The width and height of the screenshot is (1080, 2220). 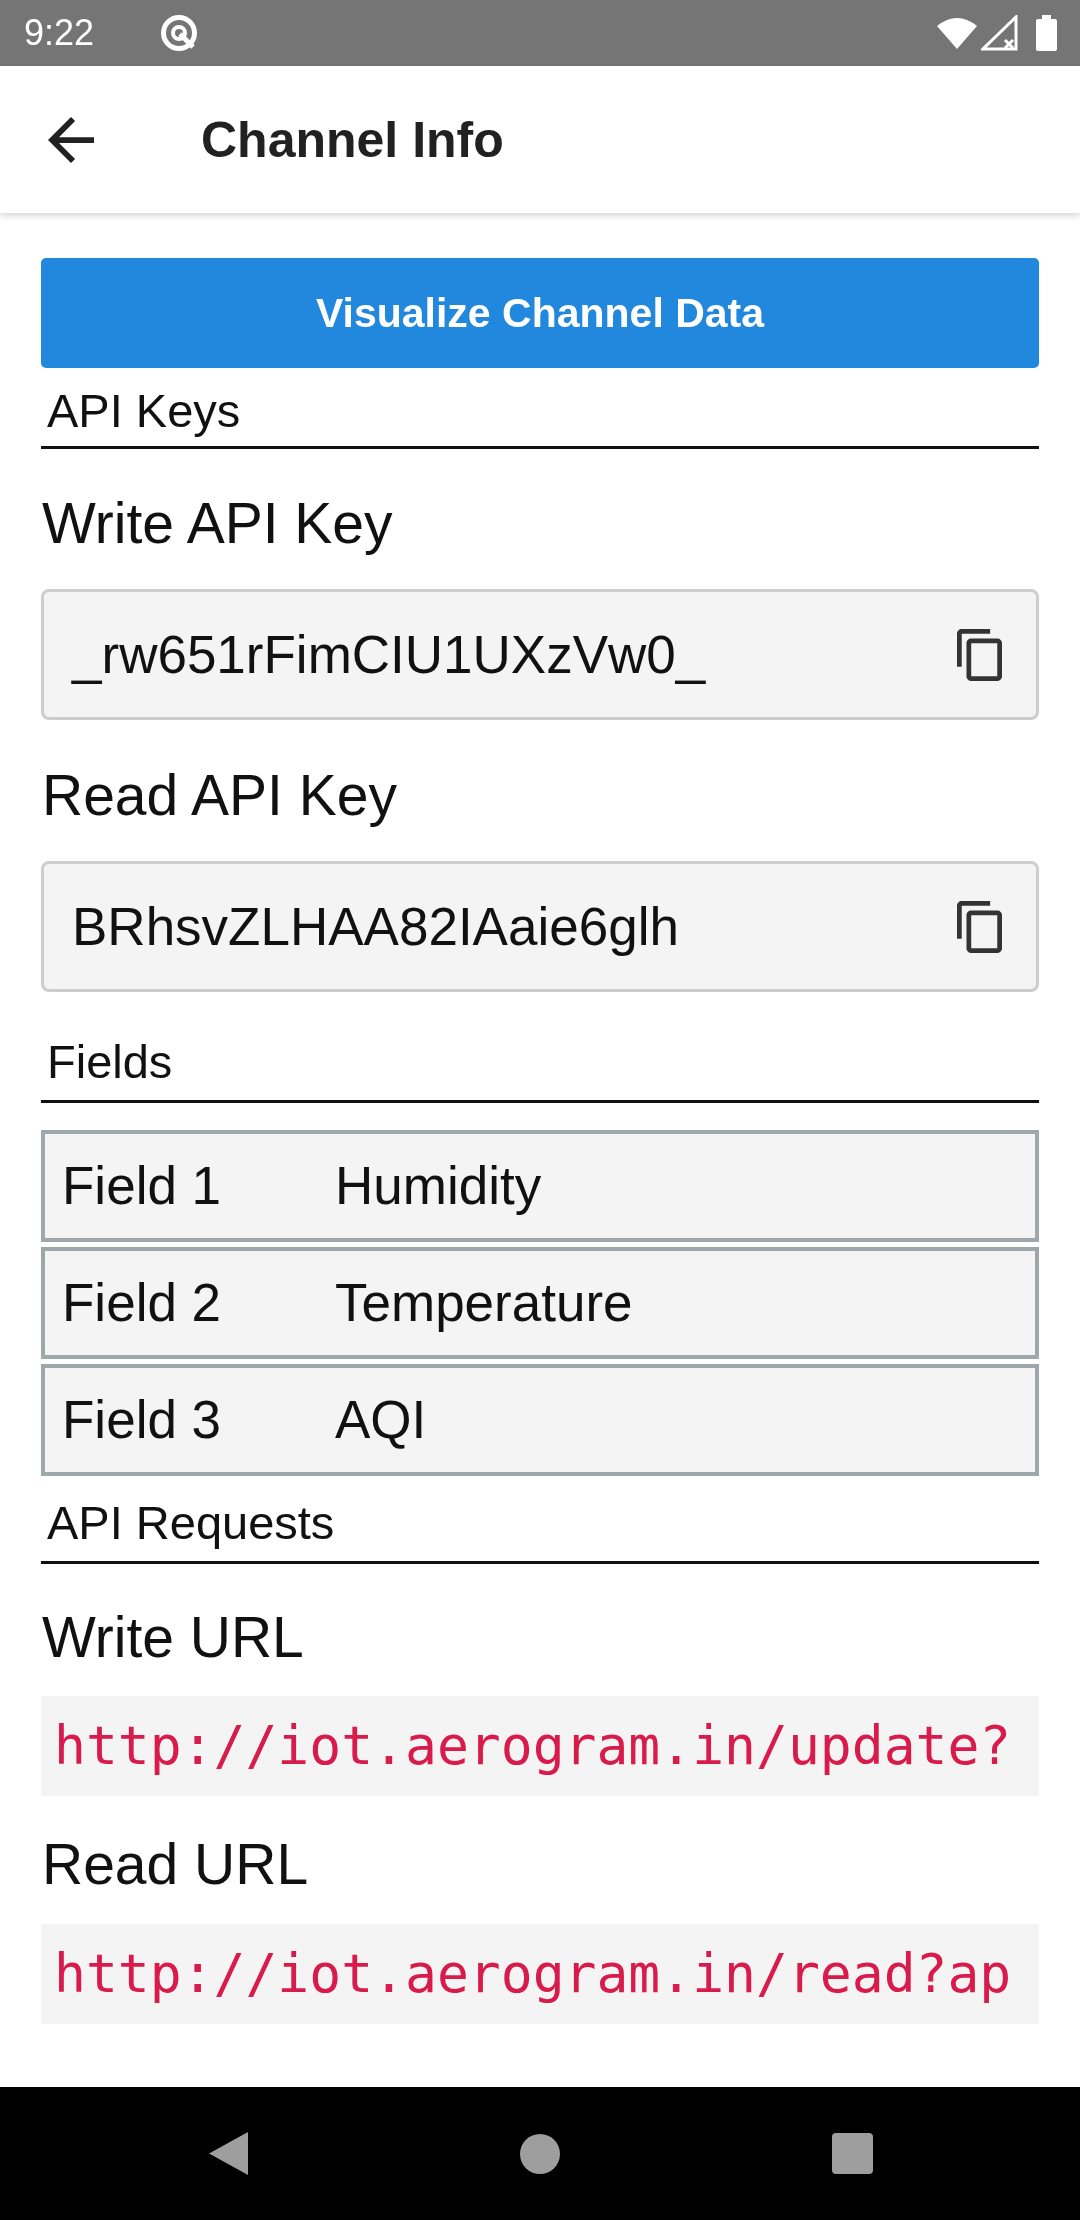 What do you see at coordinates (540, 313) in the screenshot?
I see `visualize-button: Visualize Channel Data` at bounding box center [540, 313].